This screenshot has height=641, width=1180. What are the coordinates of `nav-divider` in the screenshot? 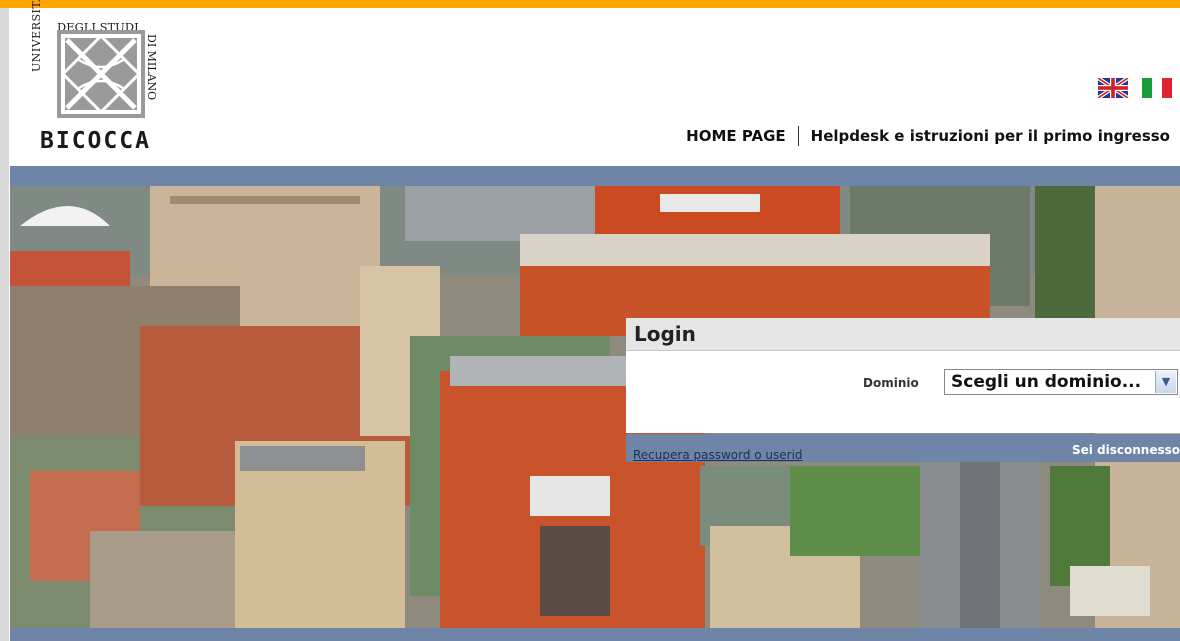 It's located at (798, 136).